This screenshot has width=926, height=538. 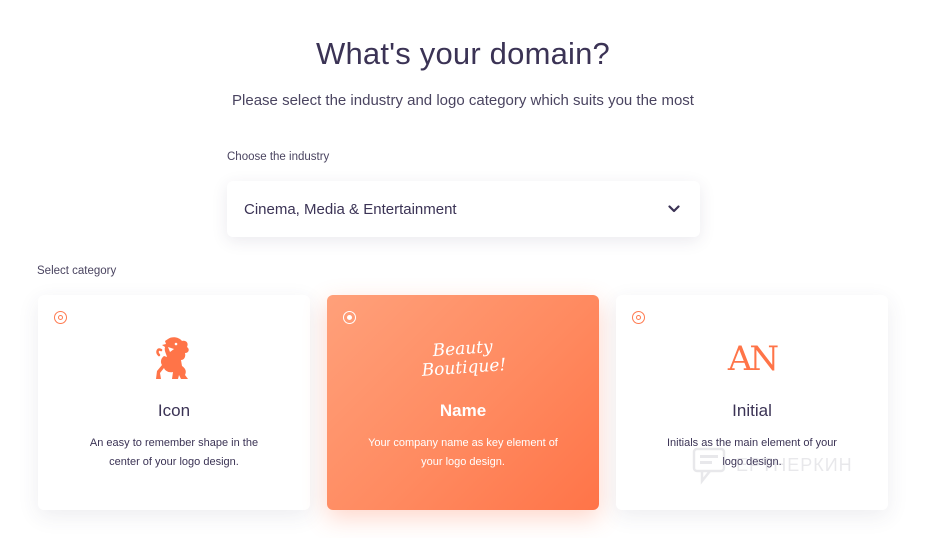 I want to click on page-title: What's your domain?, so click(x=463, y=53).